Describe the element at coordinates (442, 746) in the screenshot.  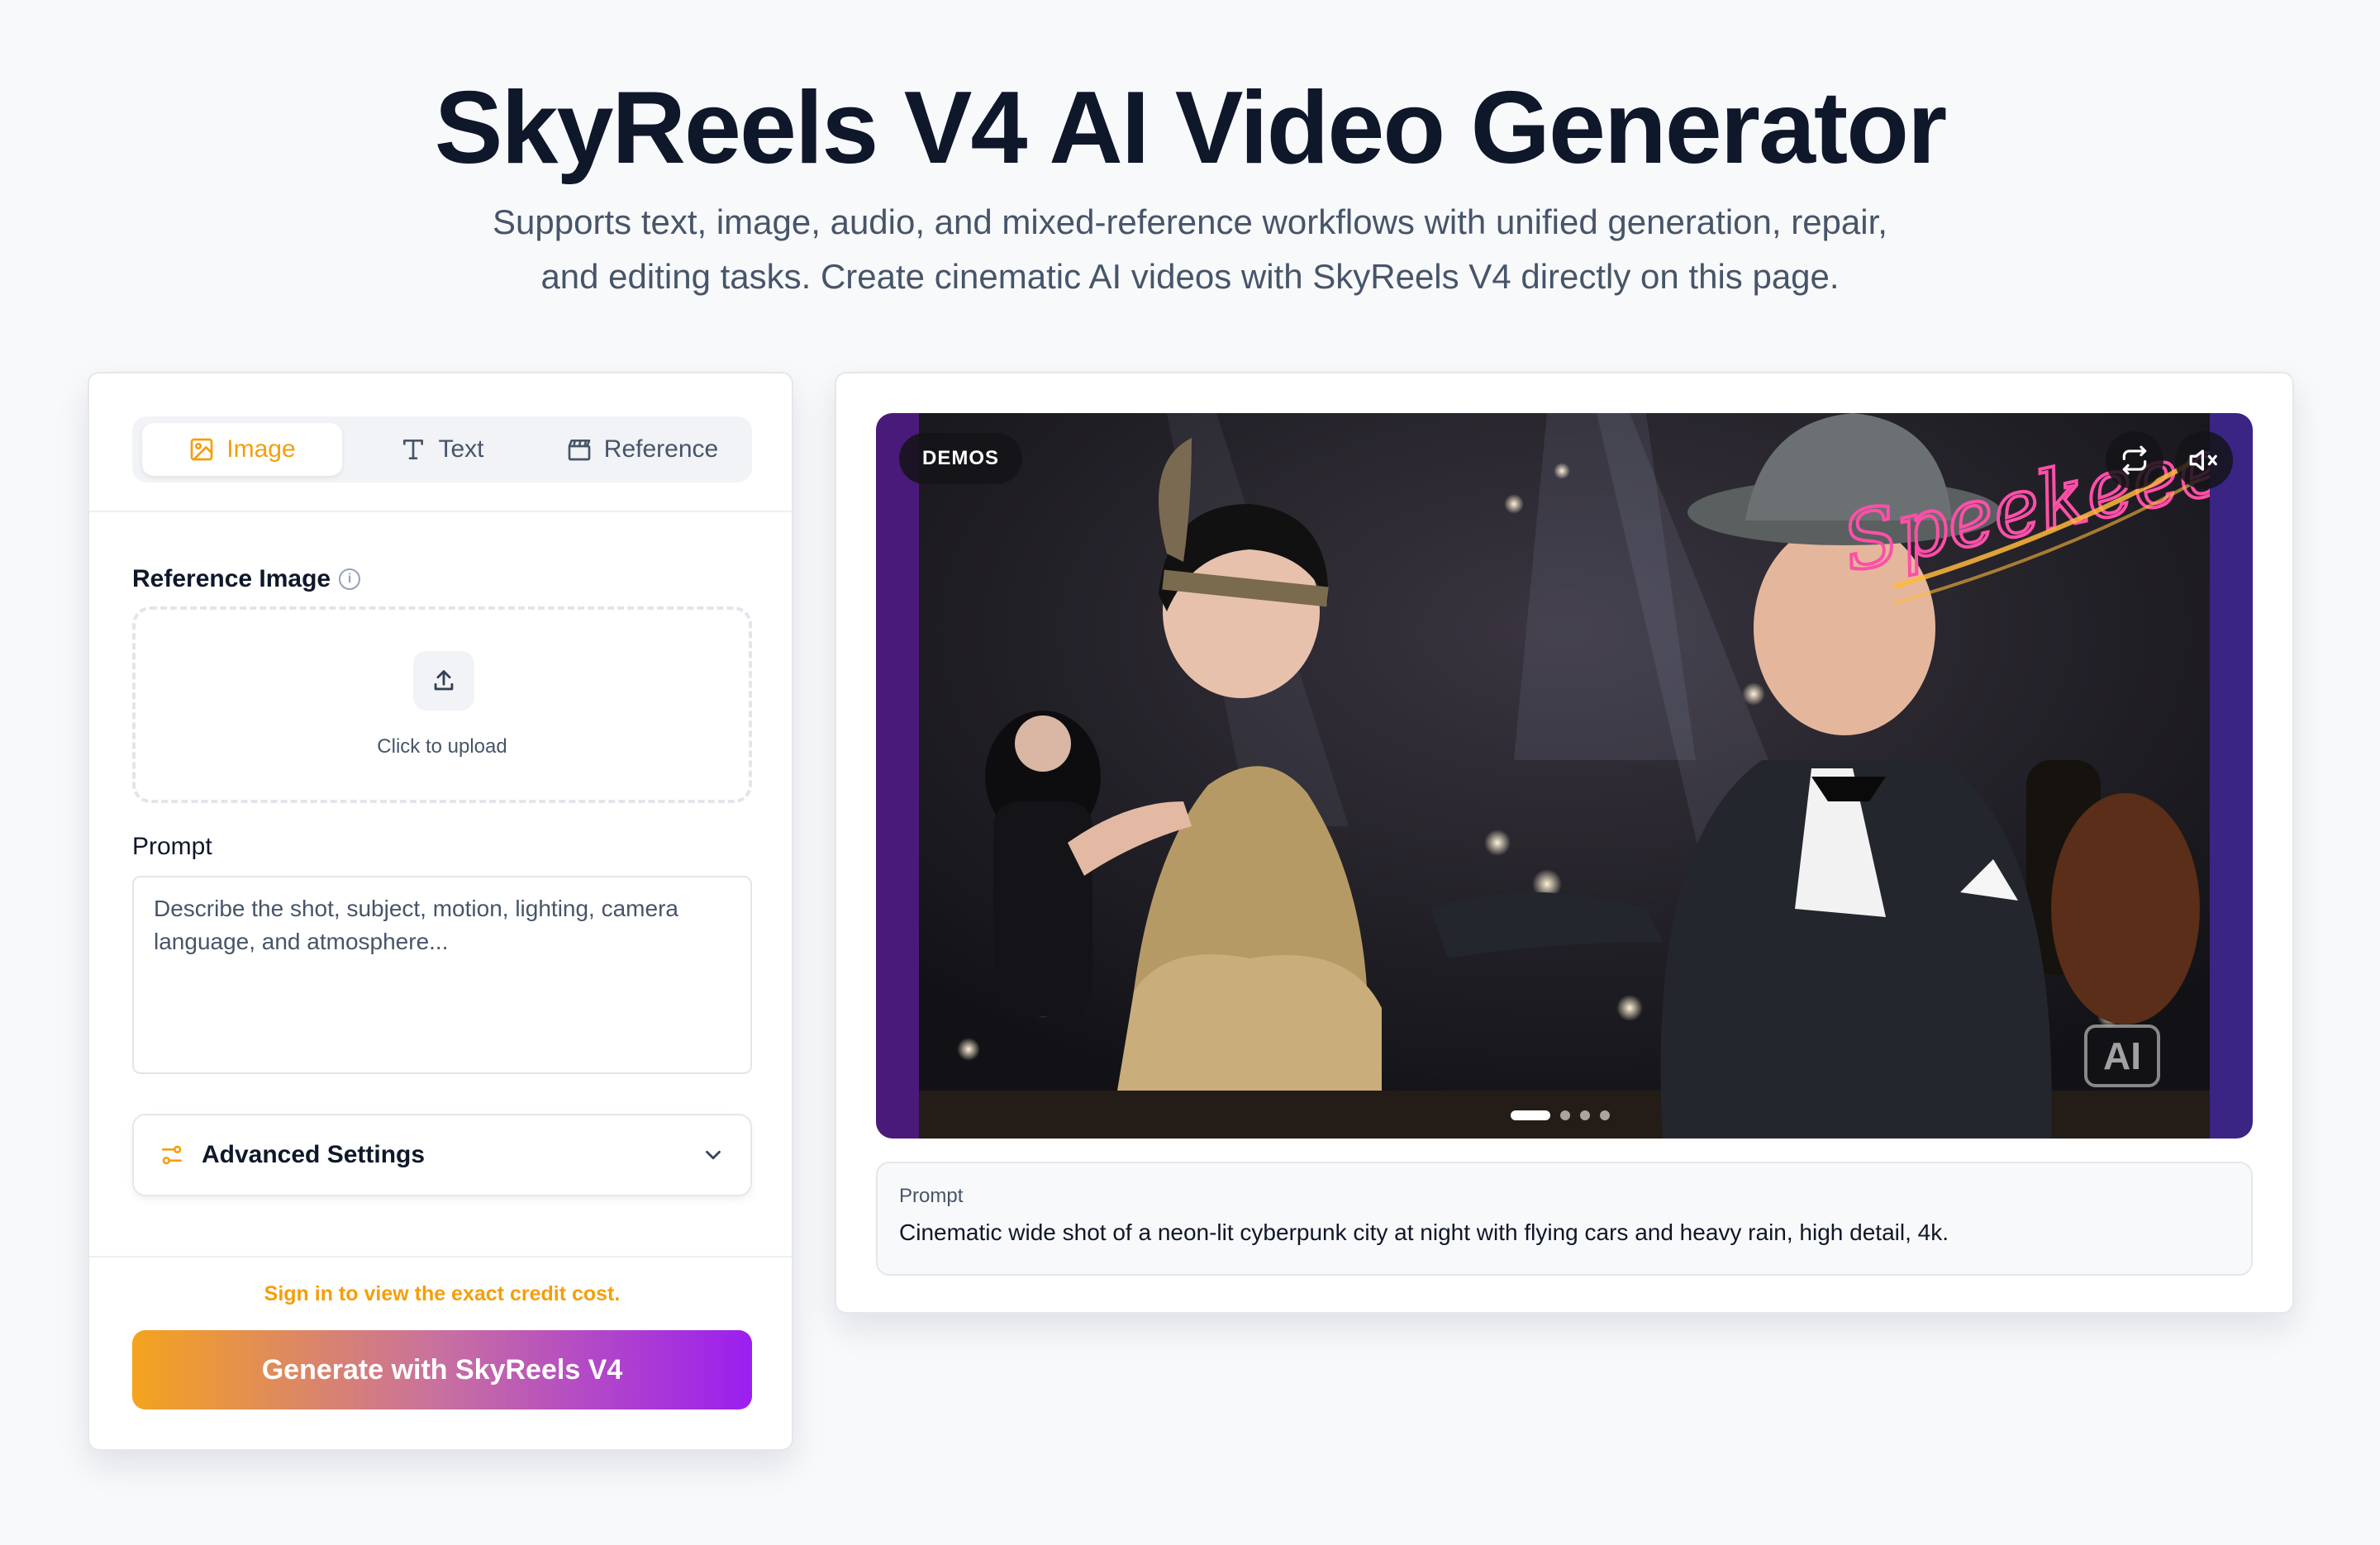
I see `upload-hint: Click to upload` at that location.